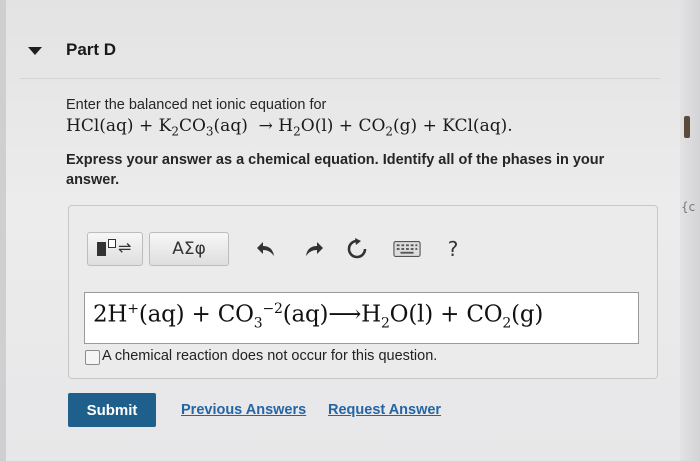 This screenshot has height=461, width=700. Describe the element at coordinates (340, 50) in the screenshot. I see `part-header: Part D` at that location.